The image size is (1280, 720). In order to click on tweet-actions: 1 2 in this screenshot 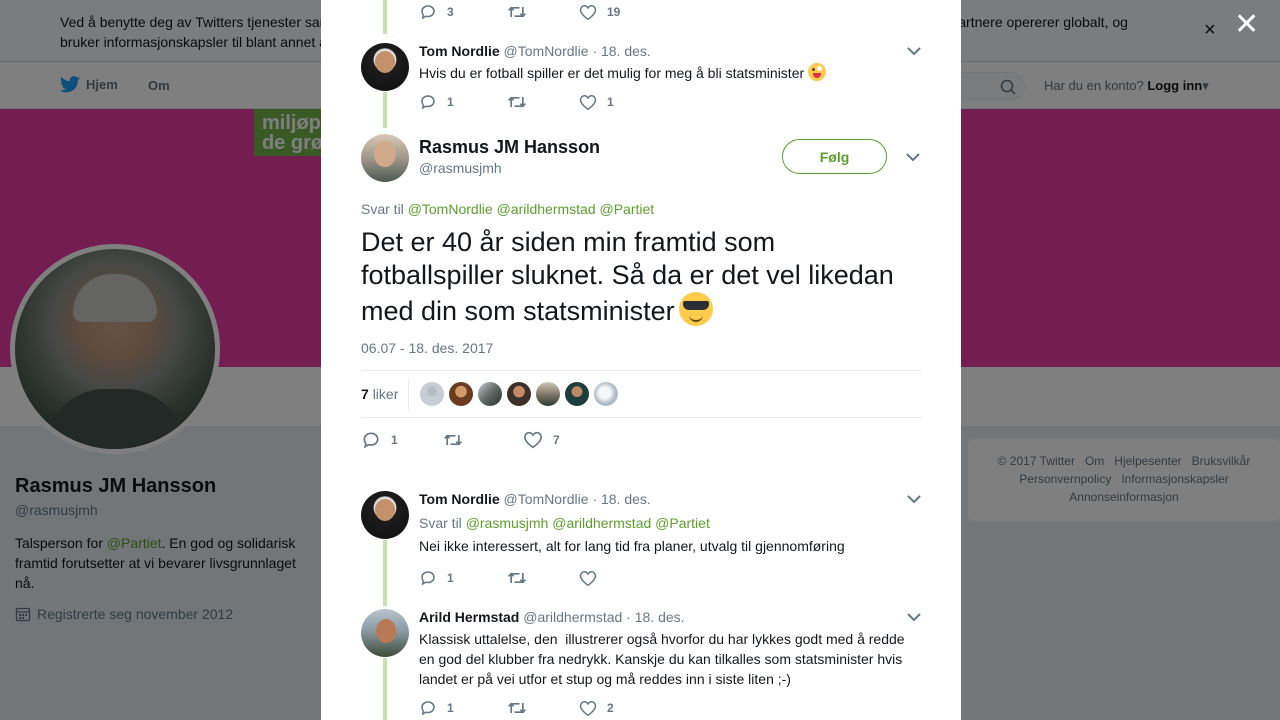, I will do `click(516, 708)`.